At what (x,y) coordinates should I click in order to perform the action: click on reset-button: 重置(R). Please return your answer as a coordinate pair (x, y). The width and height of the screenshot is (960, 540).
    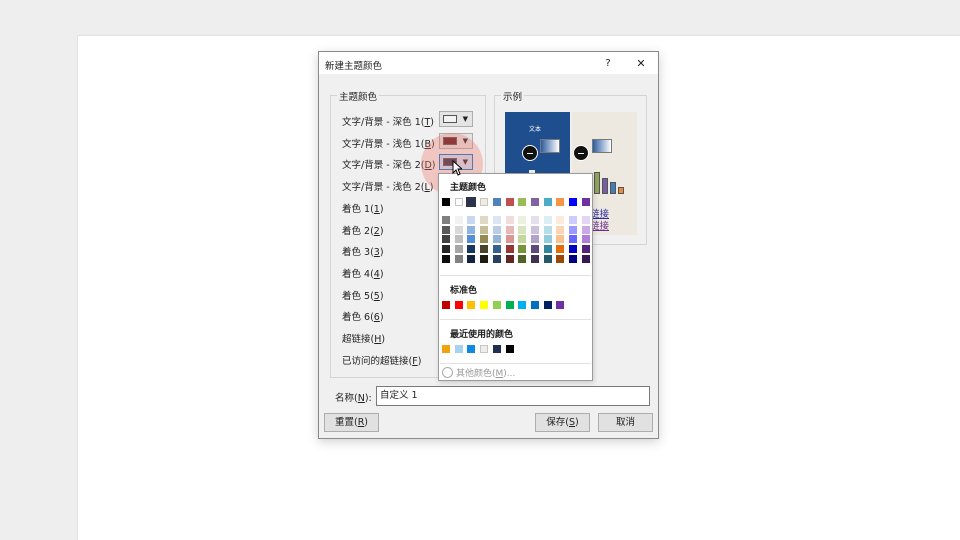
    Looking at the image, I should click on (351, 422).